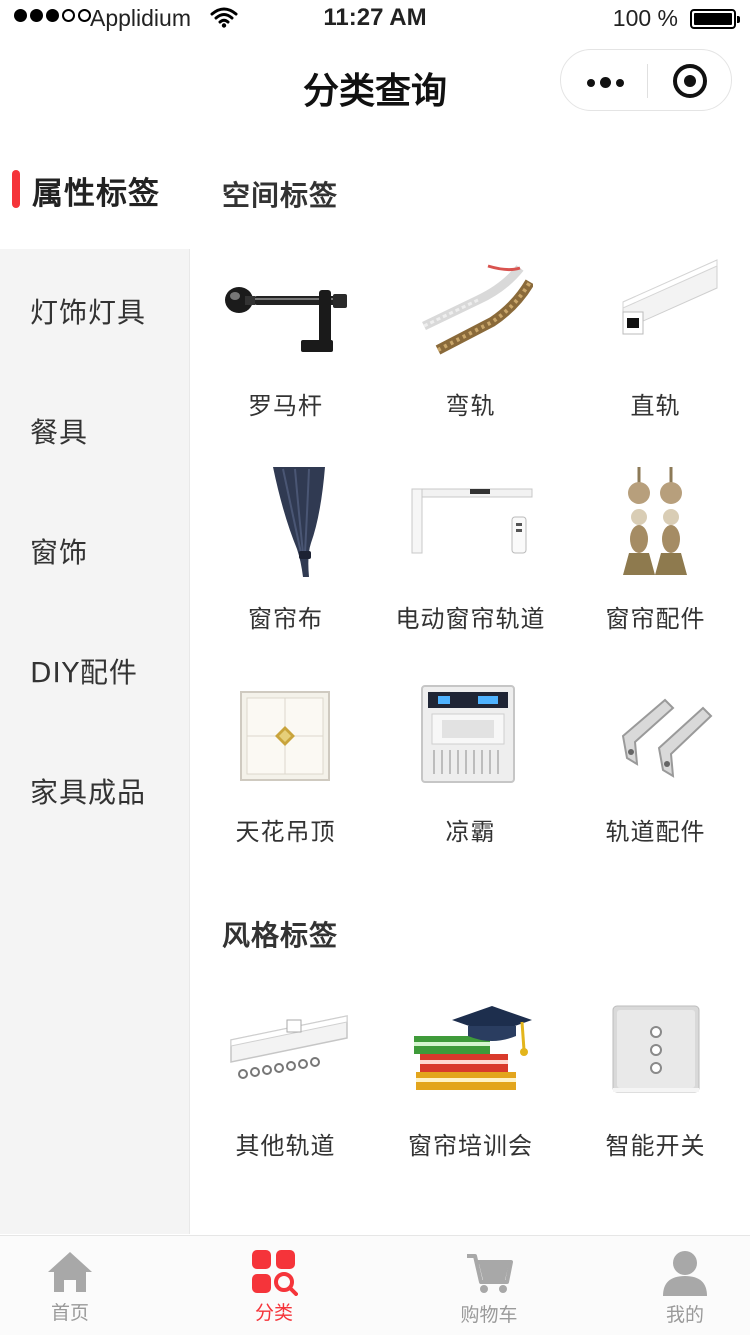  What do you see at coordinates (470, 1057) in the screenshot?
I see `training-books-icon` at bounding box center [470, 1057].